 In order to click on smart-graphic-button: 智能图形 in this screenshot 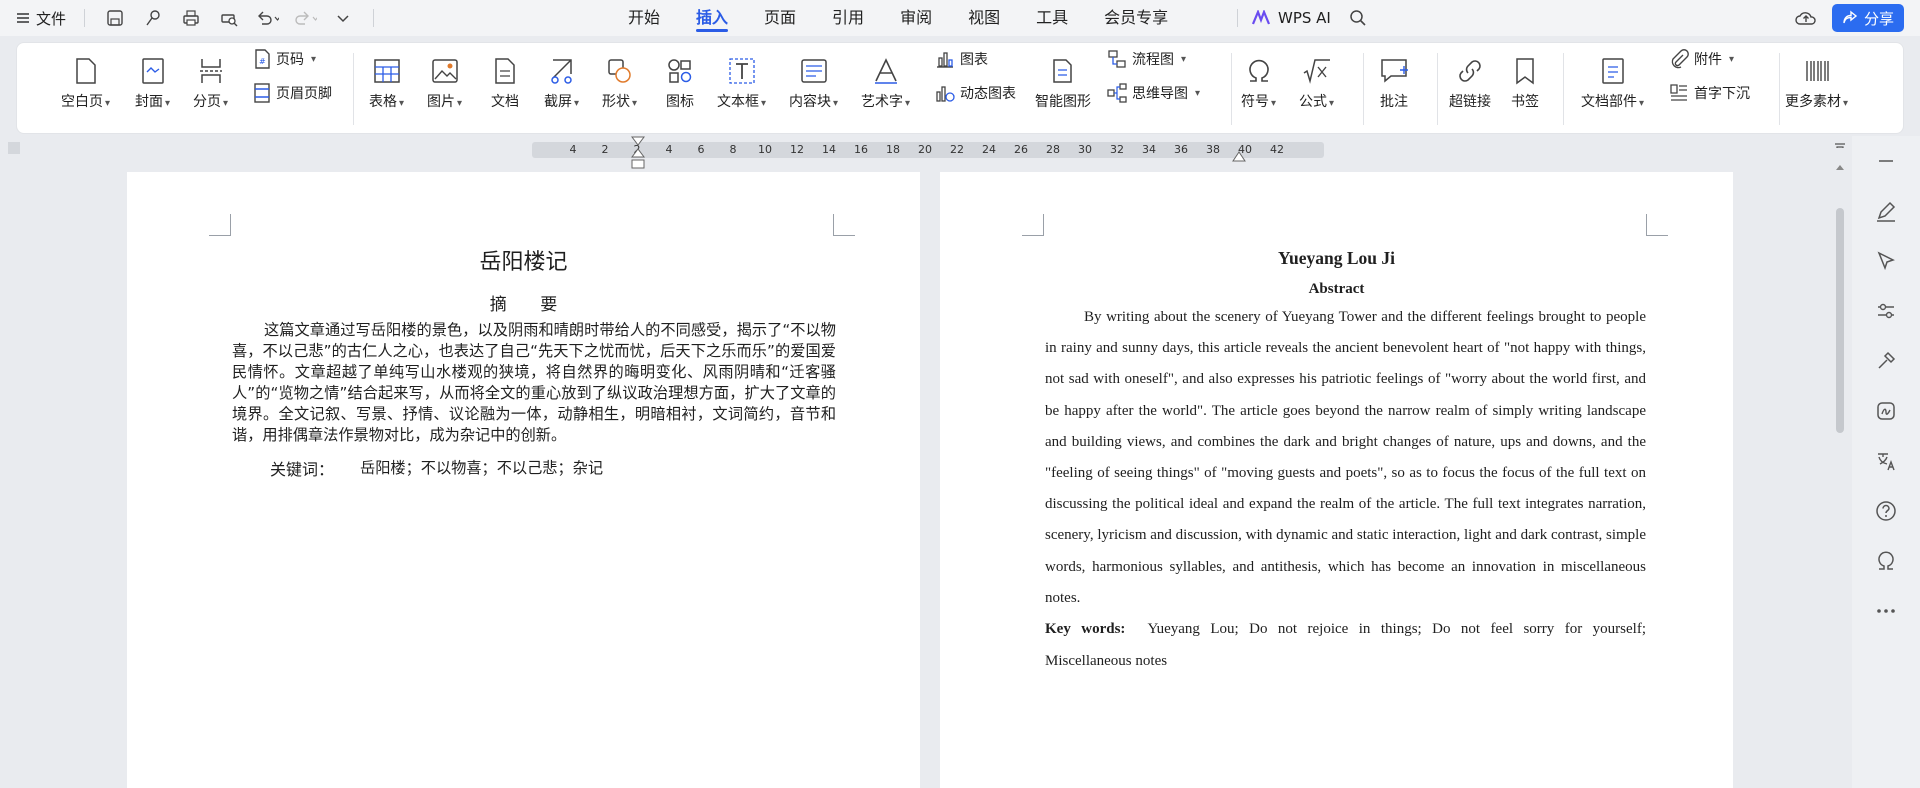, I will do `click(1063, 82)`.